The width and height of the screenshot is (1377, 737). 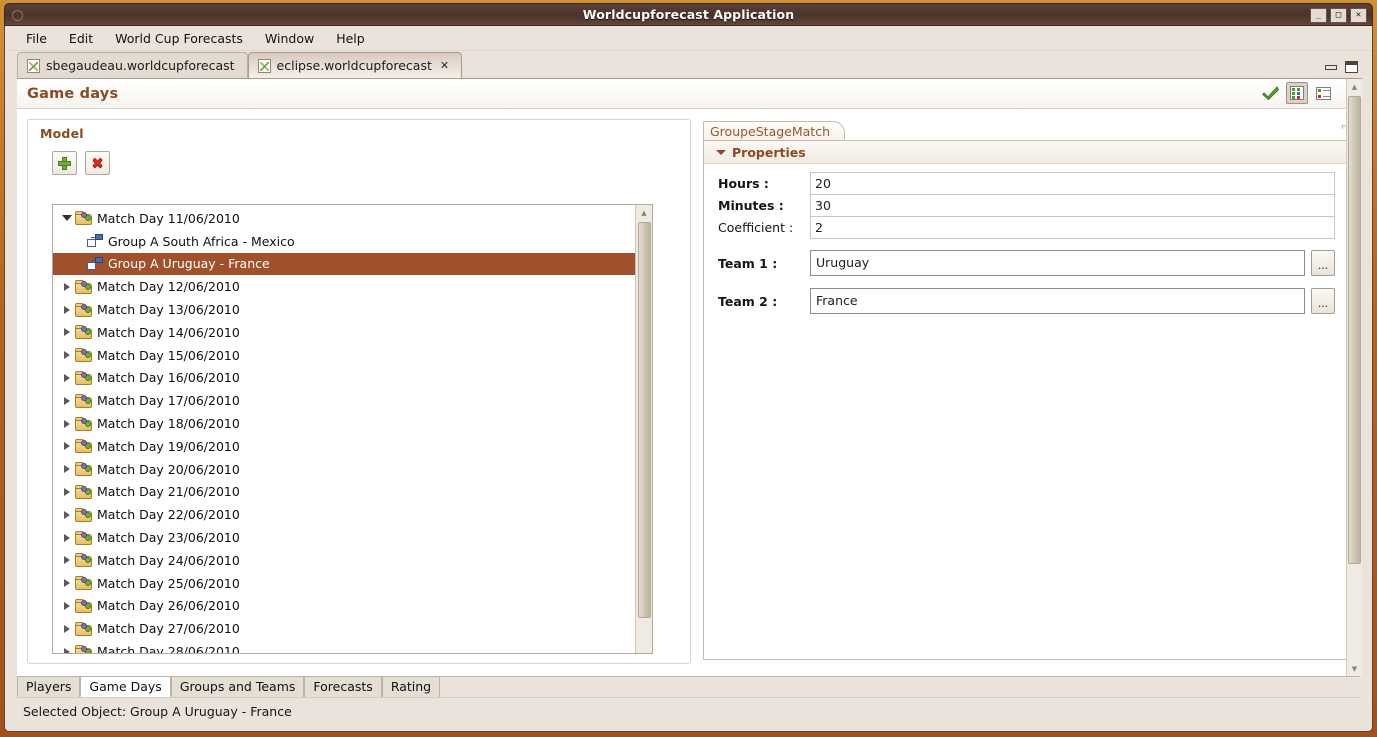 What do you see at coordinates (17, 15) in the screenshot?
I see `window-menu-orb` at bounding box center [17, 15].